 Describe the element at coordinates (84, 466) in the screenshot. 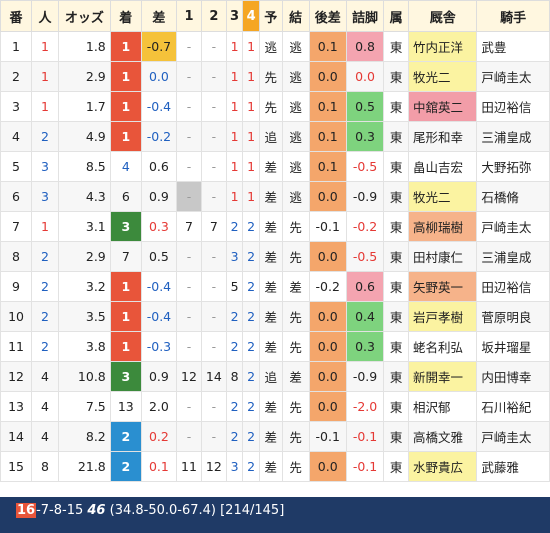

I see `cell-odds: 21.8` at that location.